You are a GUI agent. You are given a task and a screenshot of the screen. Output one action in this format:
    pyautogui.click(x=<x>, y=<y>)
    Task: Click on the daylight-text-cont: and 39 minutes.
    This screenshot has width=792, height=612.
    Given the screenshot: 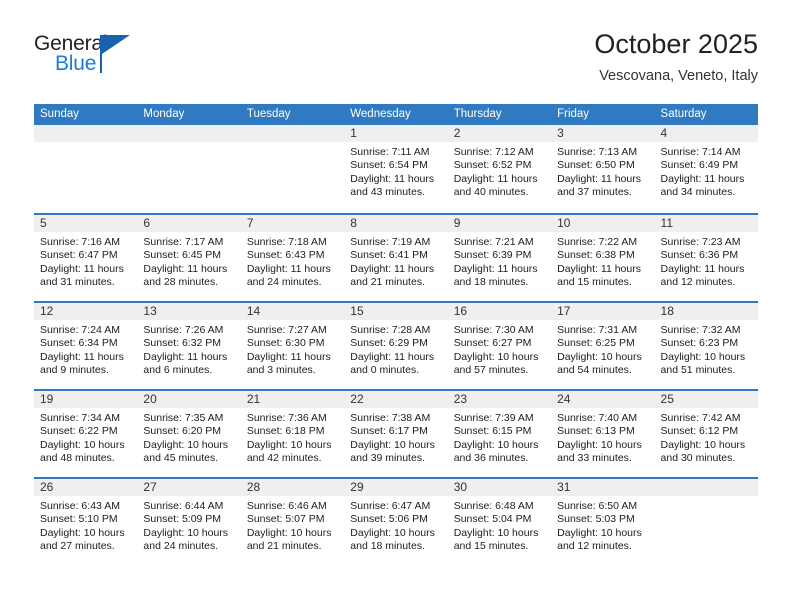 What is the action you would take?
    pyautogui.click(x=387, y=458)
    